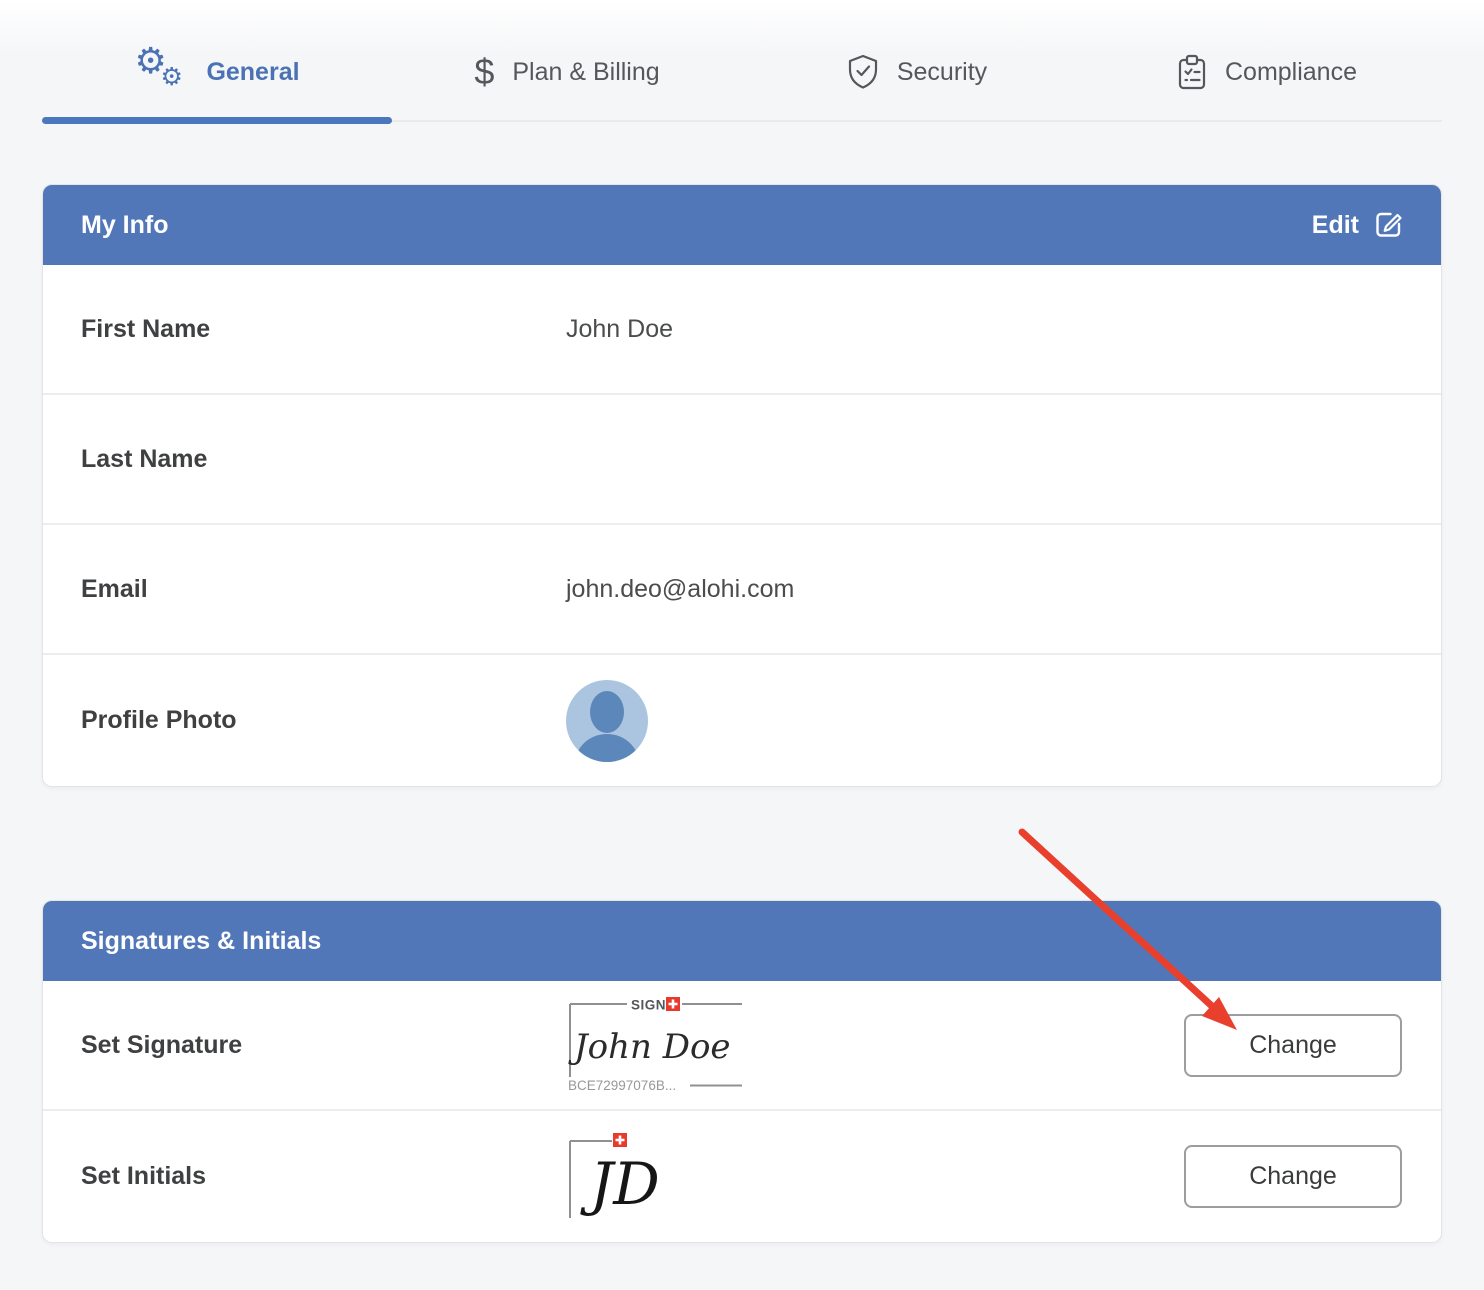  Describe the element at coordinates (649, 1047) in the screenshot. I see `signature-script-text: John Doe` at that location.